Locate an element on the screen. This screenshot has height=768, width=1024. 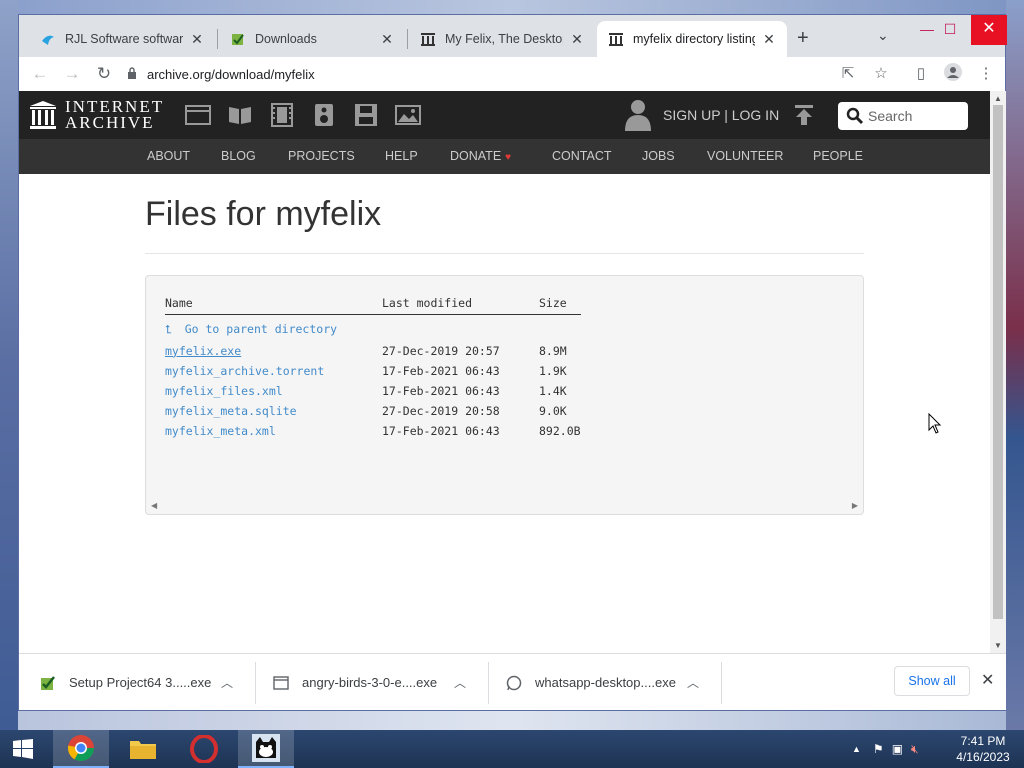
parent-directory-link: ⮤ Go to parent directory is located at coordinates (251, 329).